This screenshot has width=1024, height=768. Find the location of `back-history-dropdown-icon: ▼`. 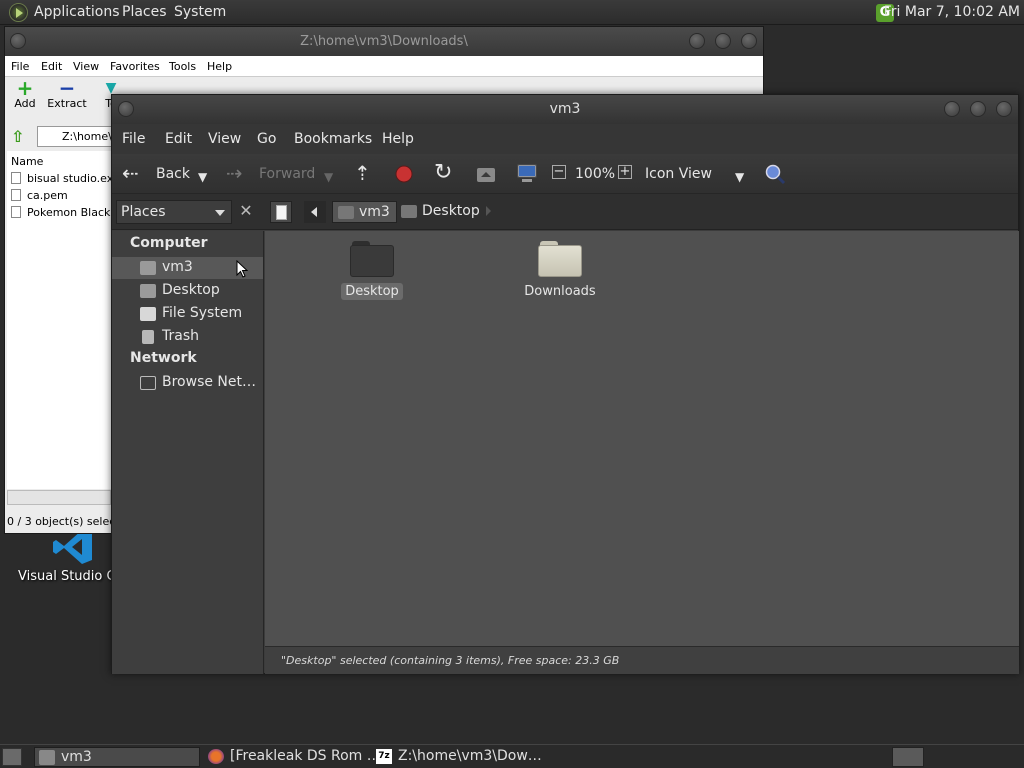

back-history-dropdown-icon: ▼ is located at coordinates (202, 177).